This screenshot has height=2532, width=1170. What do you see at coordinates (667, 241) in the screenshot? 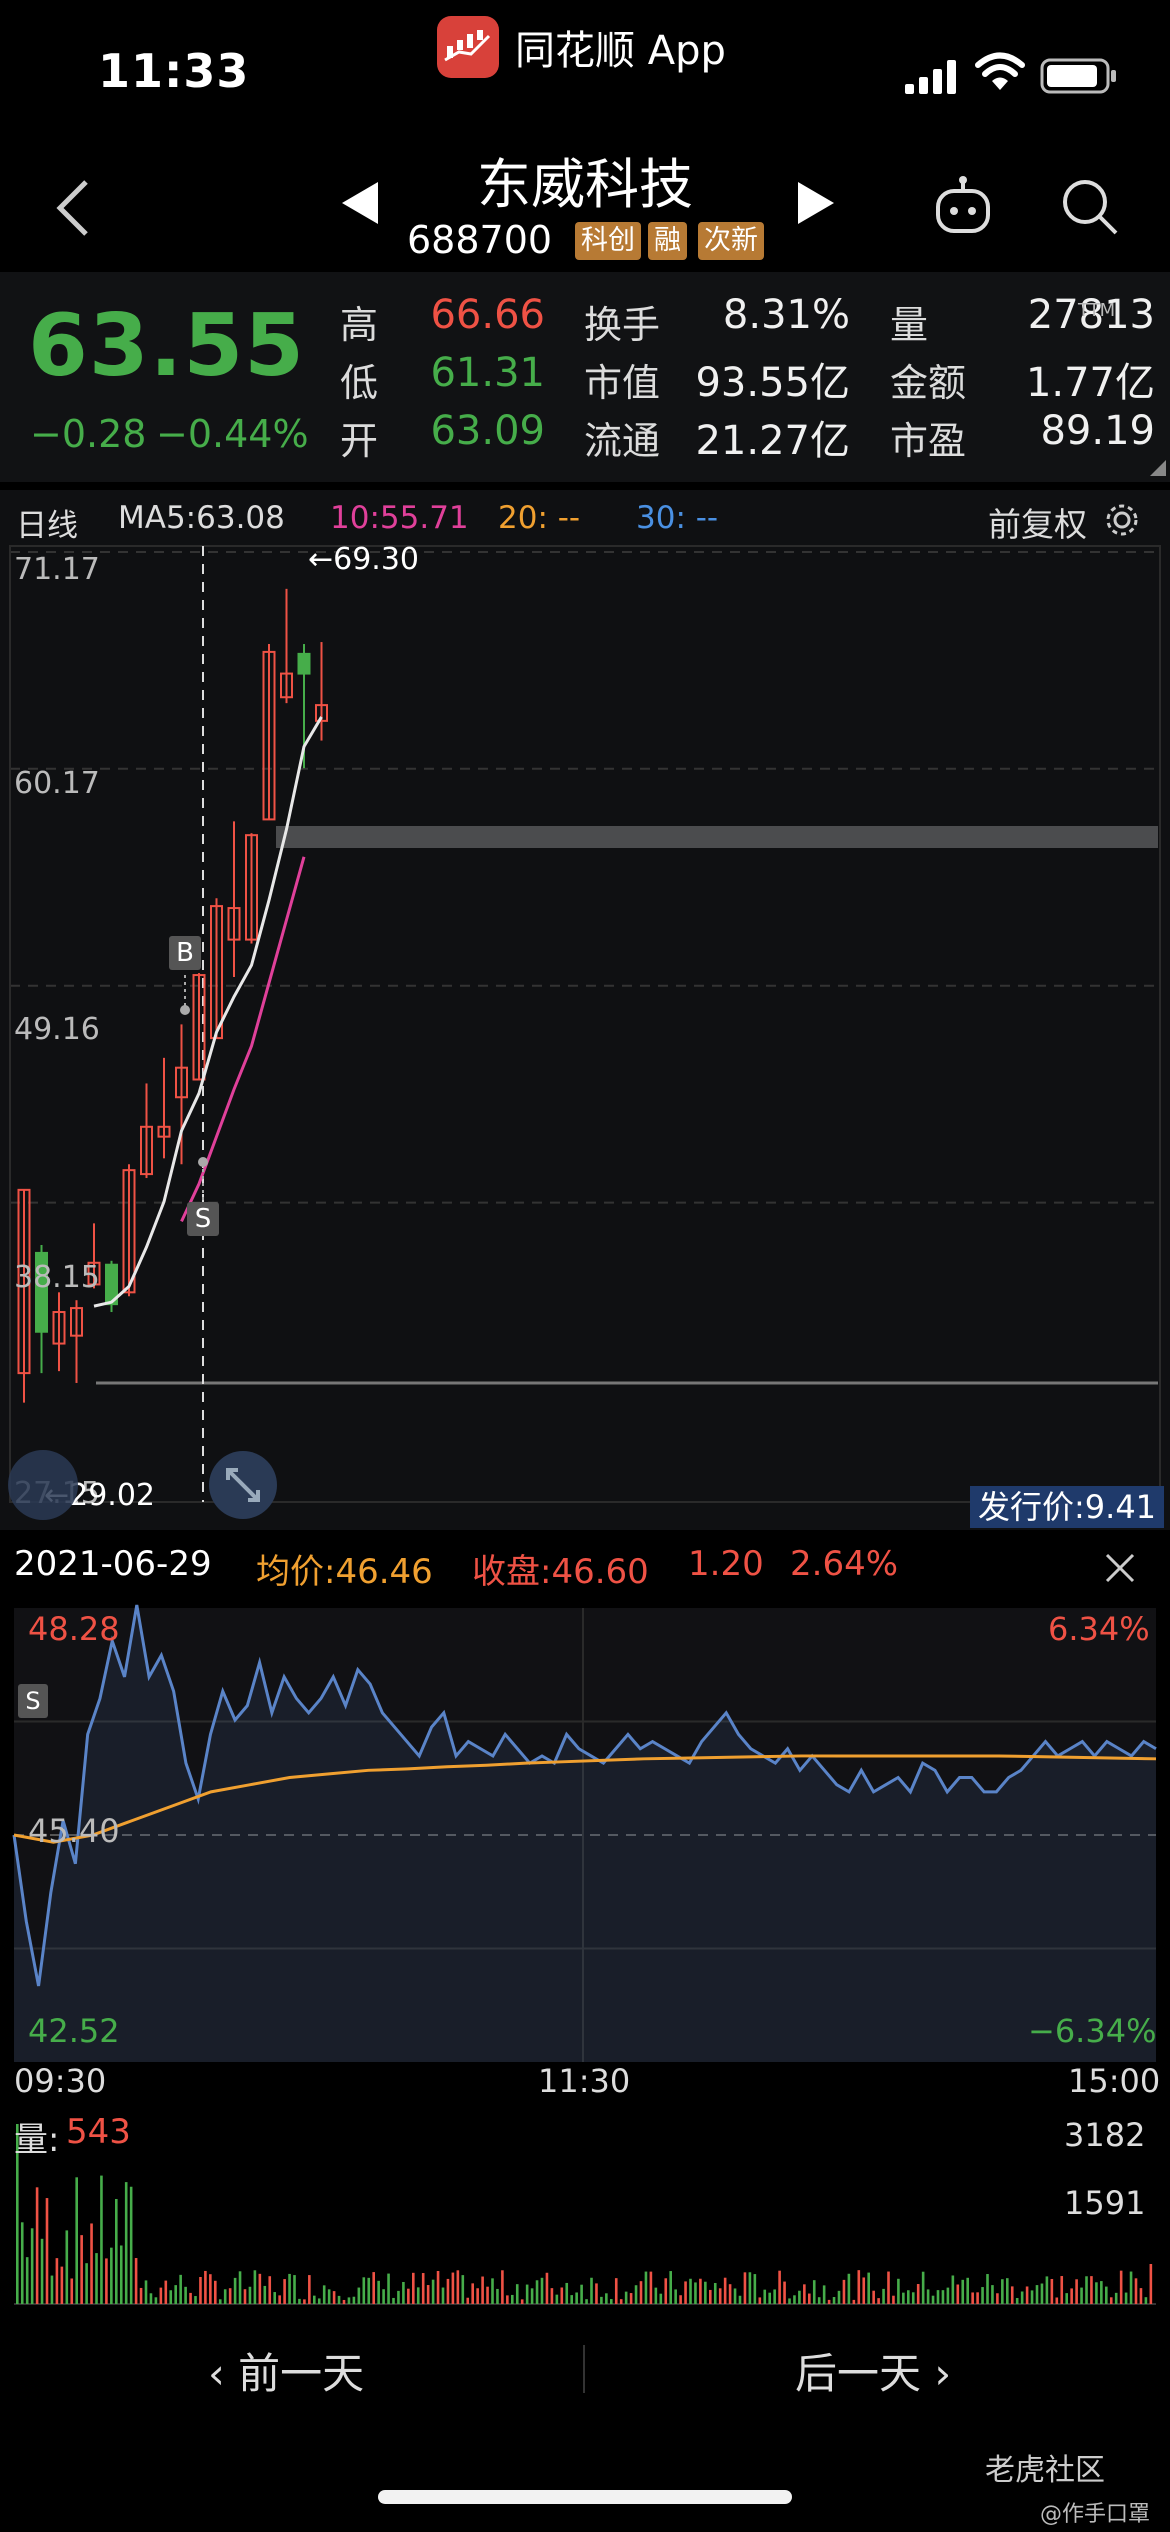
I see `tag-margin: 融` at bounding box center [667, 241].